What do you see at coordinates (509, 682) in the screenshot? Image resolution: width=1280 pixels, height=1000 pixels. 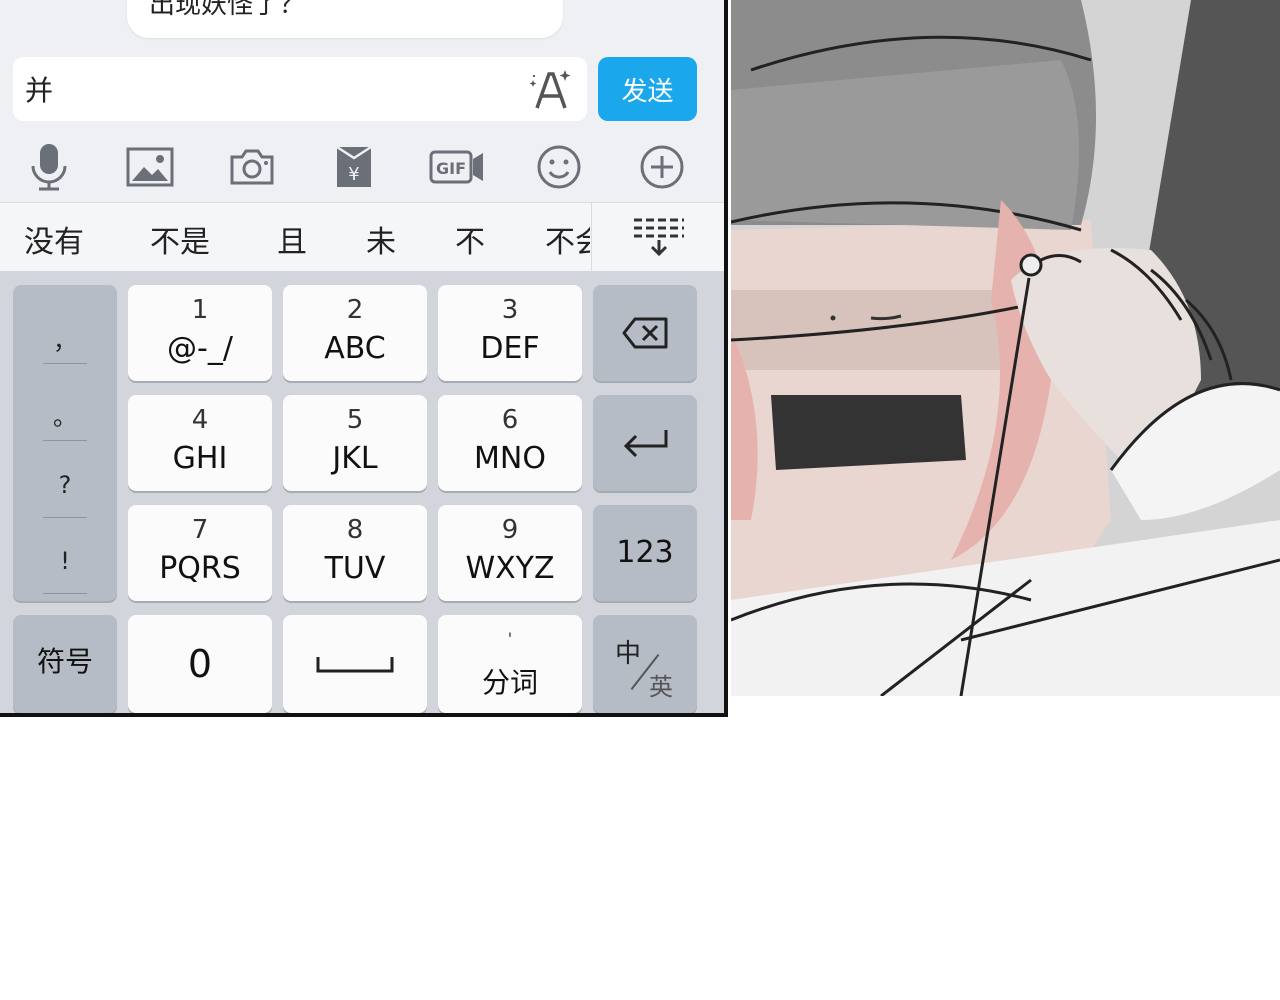 I see `segment-label: 分词` at bounding box center [509, 682].